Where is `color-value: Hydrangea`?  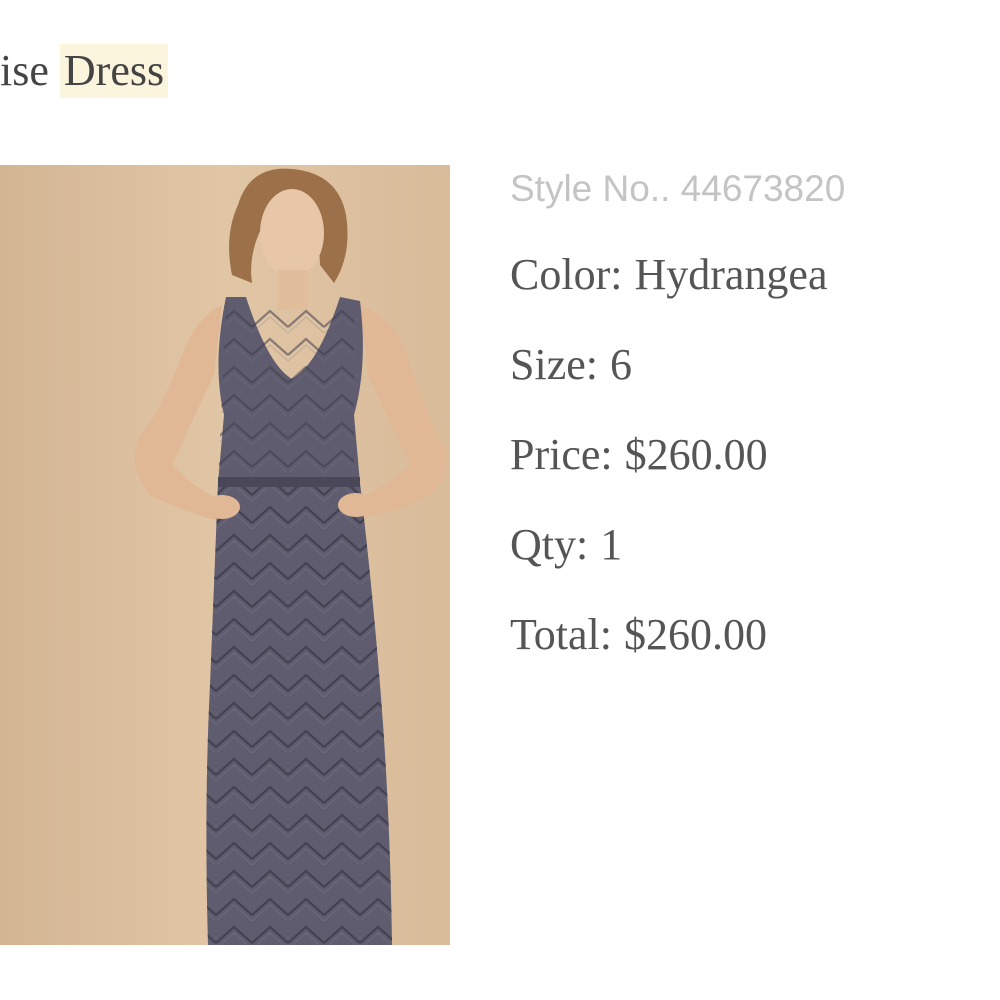
color-value: Hydrangea is located at coordinates (731, 274).